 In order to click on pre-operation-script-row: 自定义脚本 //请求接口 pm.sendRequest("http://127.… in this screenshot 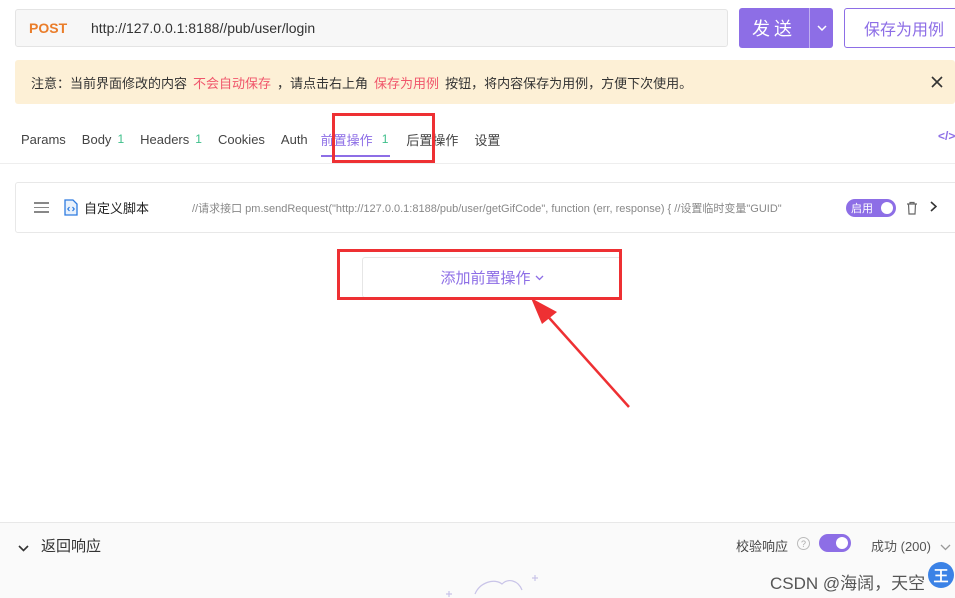, I will do `click(485, 207)`.